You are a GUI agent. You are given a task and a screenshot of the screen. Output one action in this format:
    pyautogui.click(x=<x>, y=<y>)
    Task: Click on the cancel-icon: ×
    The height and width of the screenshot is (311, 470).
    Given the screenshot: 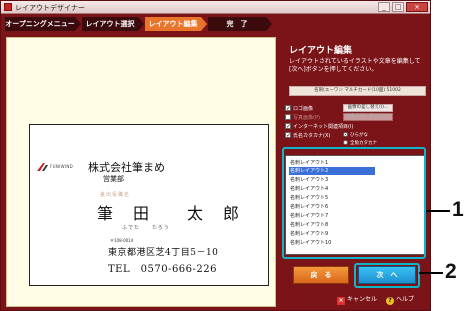 What is the action you would take?
    pyautogui.click(x=341, y=301)
    